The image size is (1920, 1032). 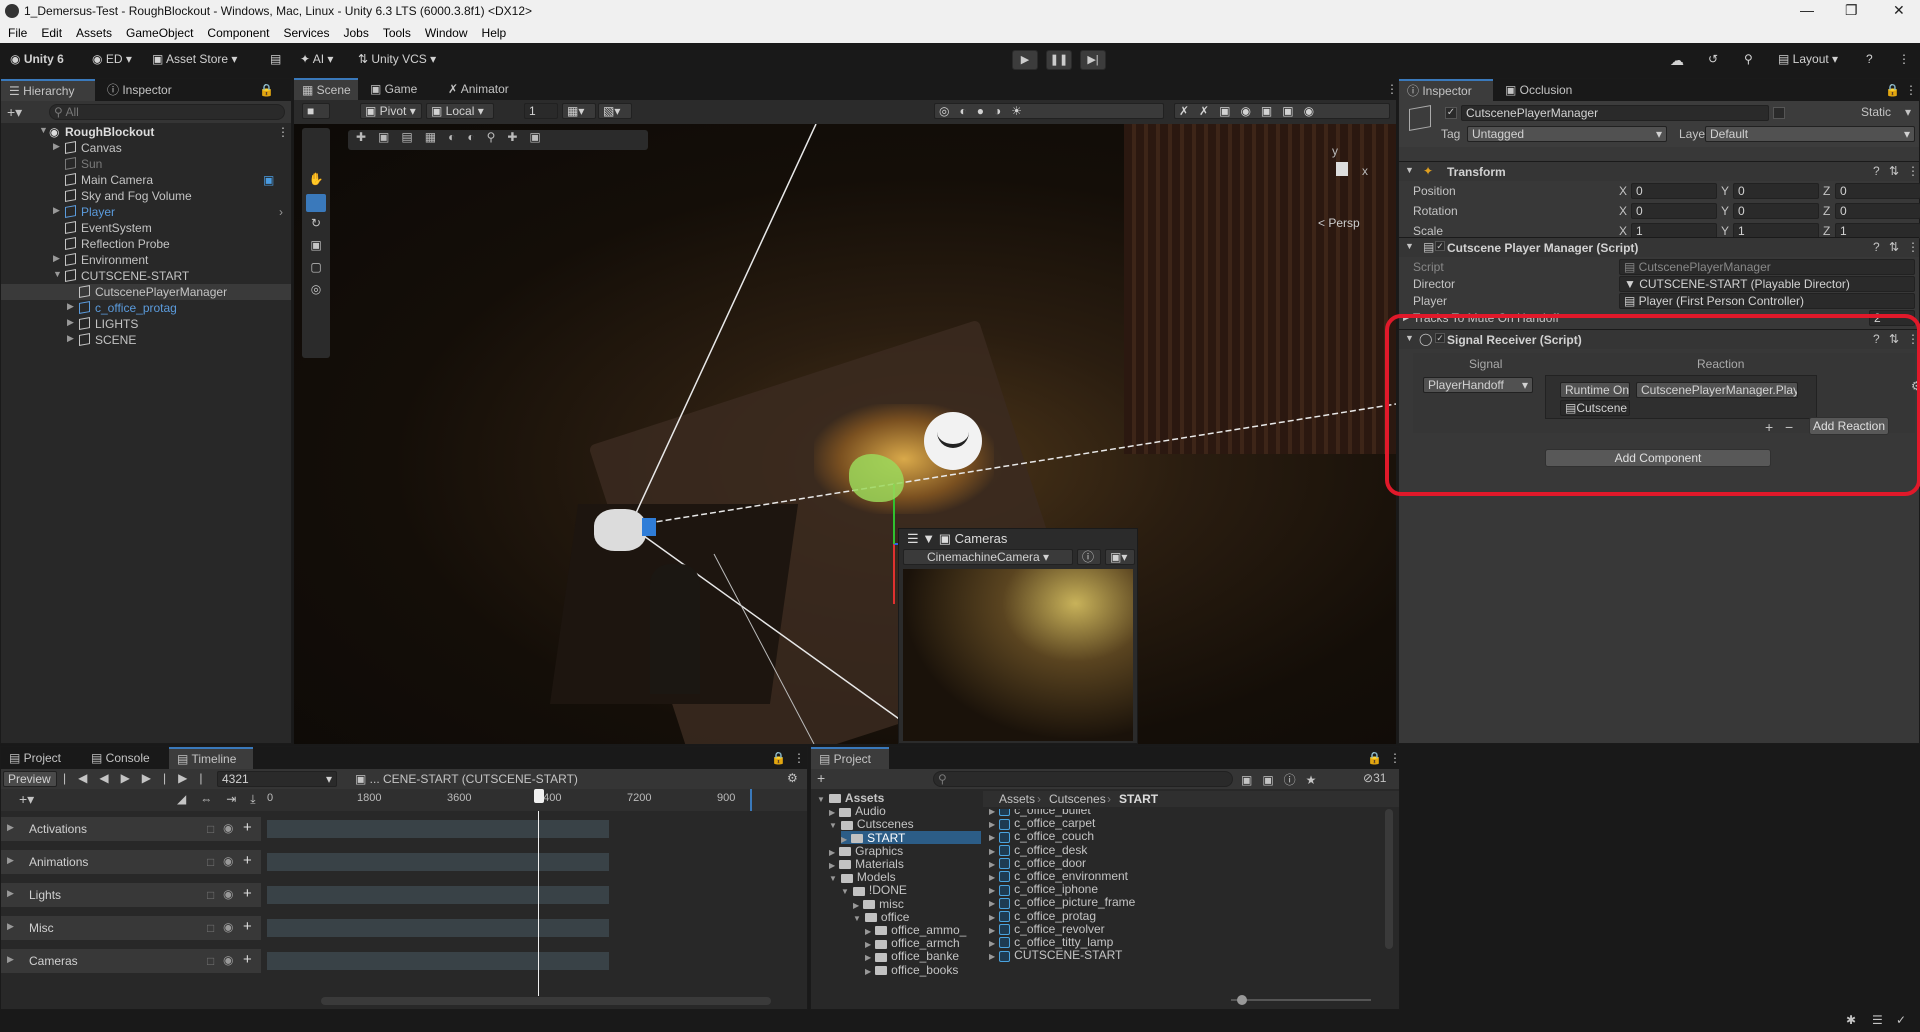 I want to click on menu-item-file: File, so click(x=17, y=33).